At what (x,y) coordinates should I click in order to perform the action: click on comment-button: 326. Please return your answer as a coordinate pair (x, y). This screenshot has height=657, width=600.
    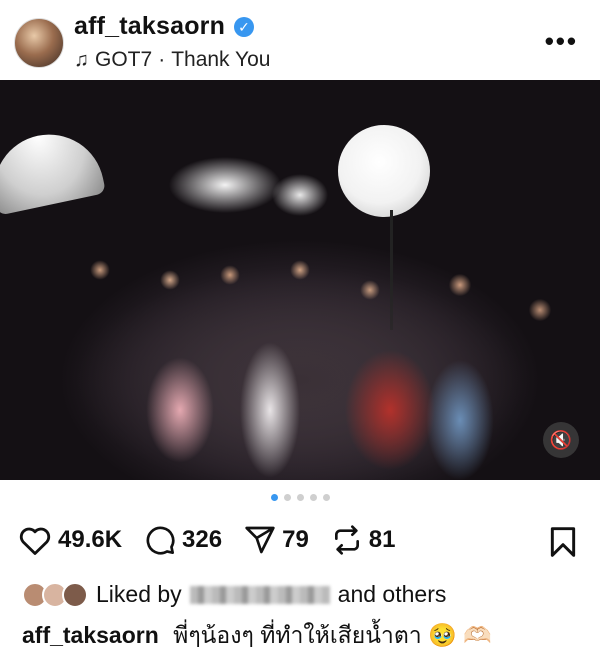
    Looking at the image, I should click on (183, 540).